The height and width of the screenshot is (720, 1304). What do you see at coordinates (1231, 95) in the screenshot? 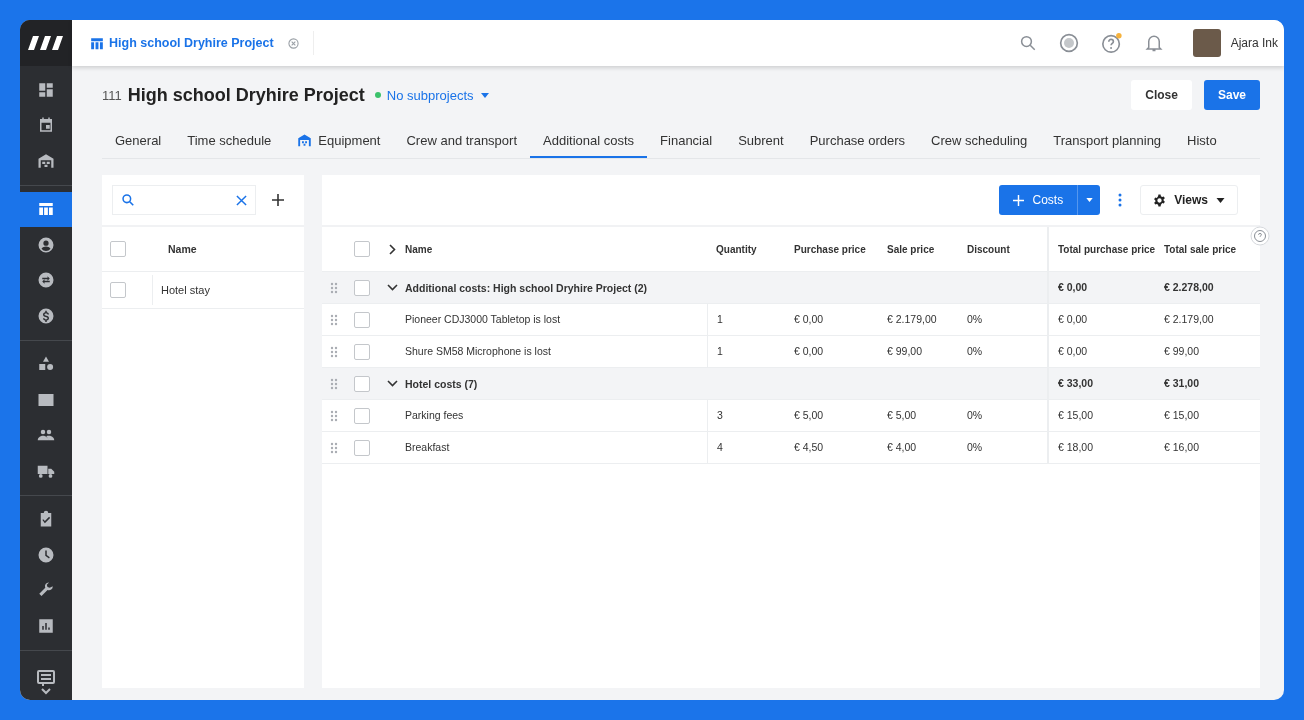
I see `save-button: Save` at bounding box center [1231, 95].